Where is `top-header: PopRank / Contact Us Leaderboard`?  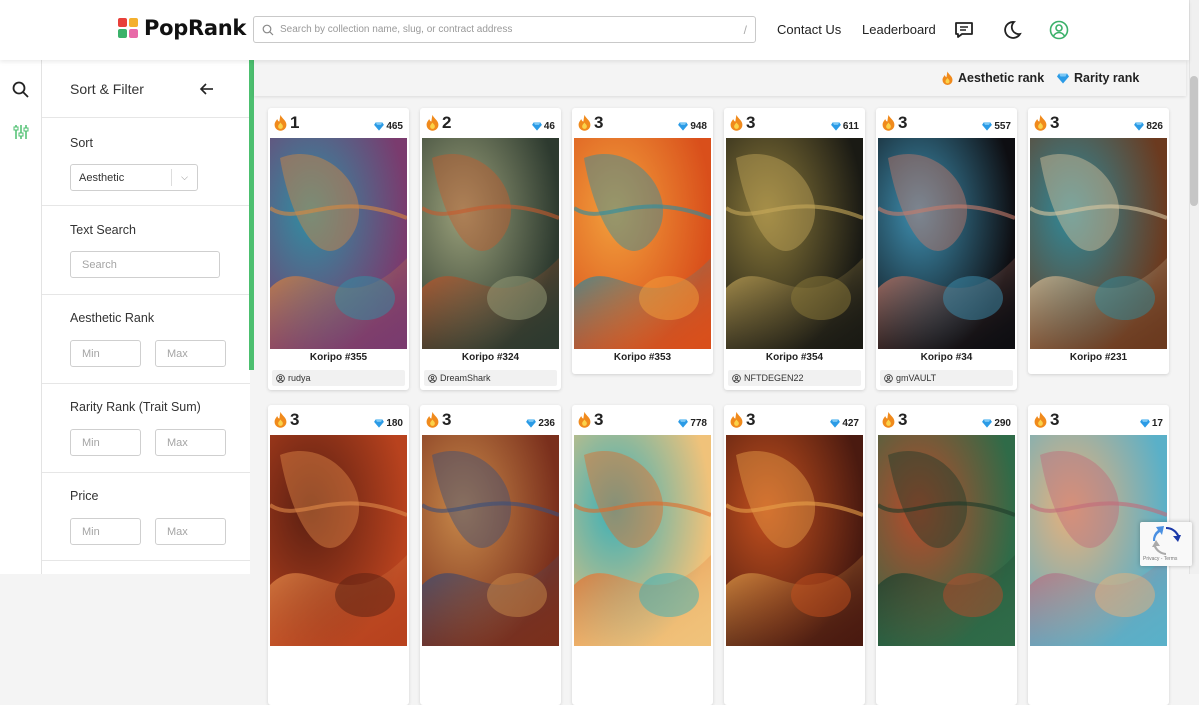
top-header: PopRank / Contact Us Leaderboard is located at coordinates (594, 30).